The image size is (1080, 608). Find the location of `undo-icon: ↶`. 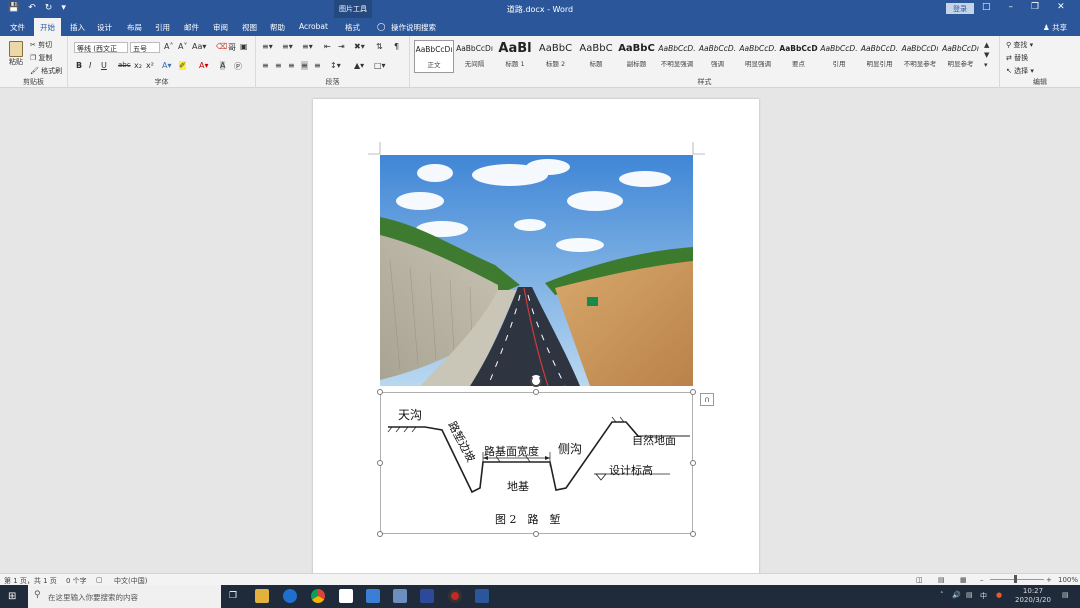

undo-icon: ↶ is located at coordinates (32, 8).